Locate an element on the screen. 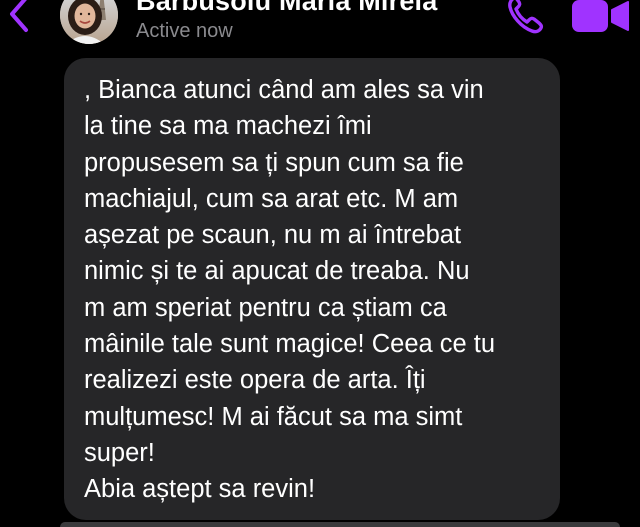 Image resolution: width=640 pixels, height=527 pixels. video-call-button is located at coordinates (601, 18).